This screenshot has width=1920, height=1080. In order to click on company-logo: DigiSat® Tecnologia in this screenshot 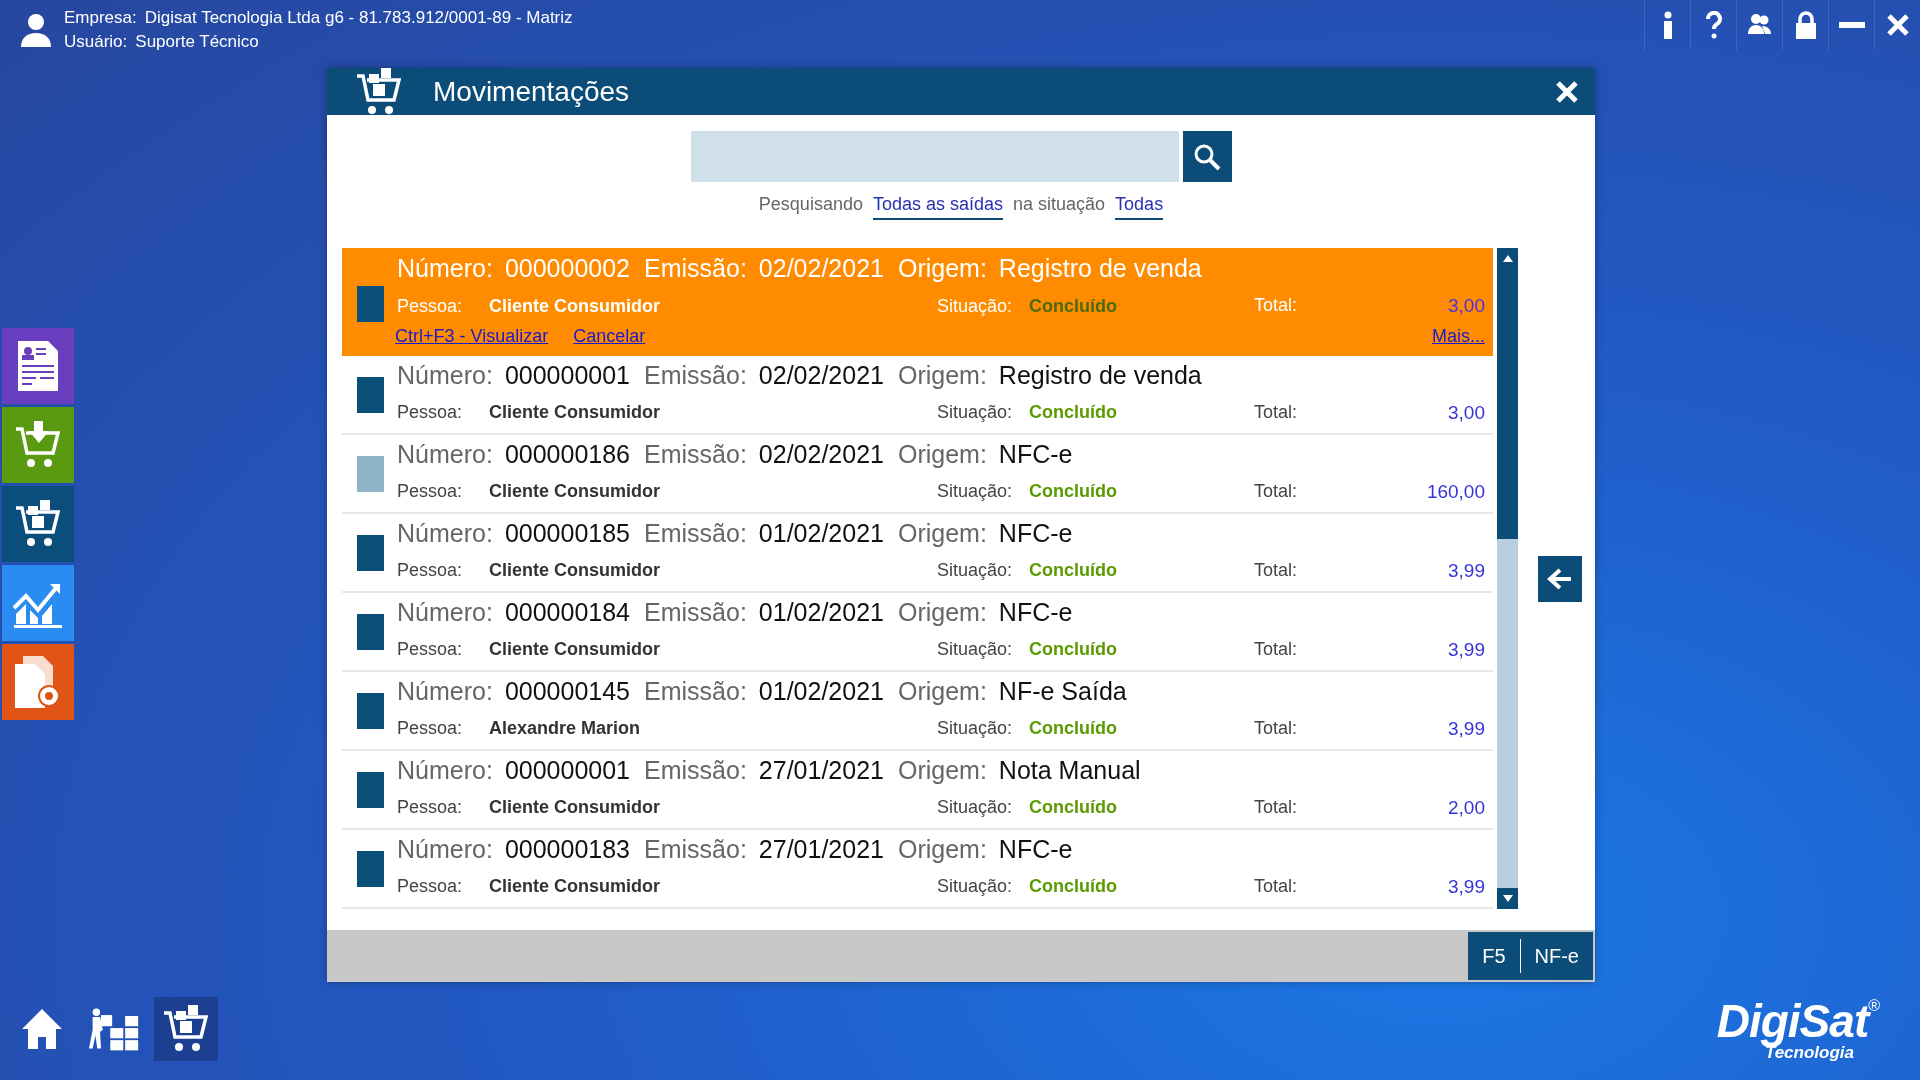, I will do `click(1798, 1029)`.